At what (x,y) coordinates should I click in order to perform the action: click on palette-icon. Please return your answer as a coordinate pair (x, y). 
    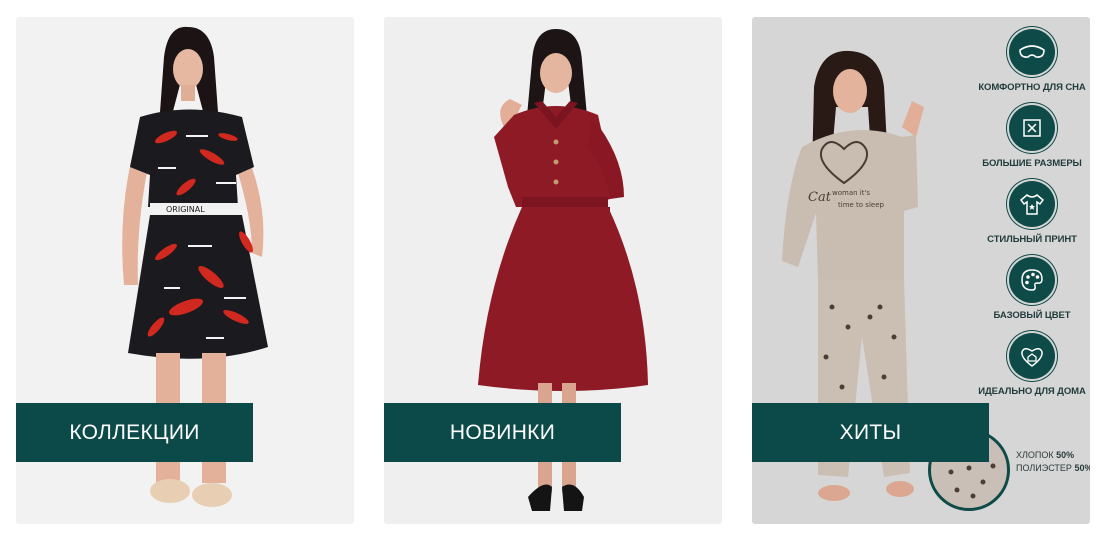
    Looking at the image, I should click on (1032, 280).